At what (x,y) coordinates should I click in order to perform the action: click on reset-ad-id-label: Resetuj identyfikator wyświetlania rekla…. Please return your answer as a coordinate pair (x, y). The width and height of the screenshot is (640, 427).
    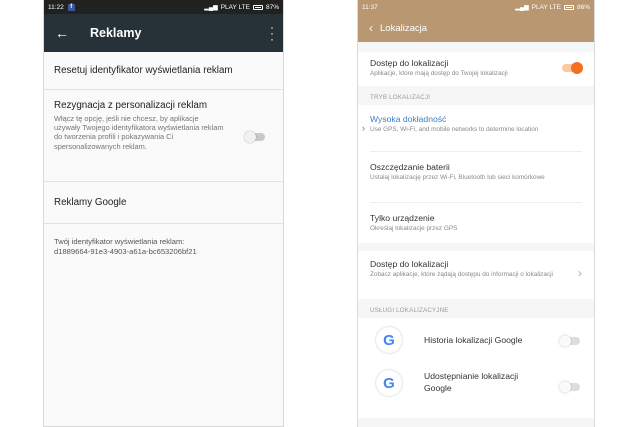
    Looking at the image, I should click on (143, 70).